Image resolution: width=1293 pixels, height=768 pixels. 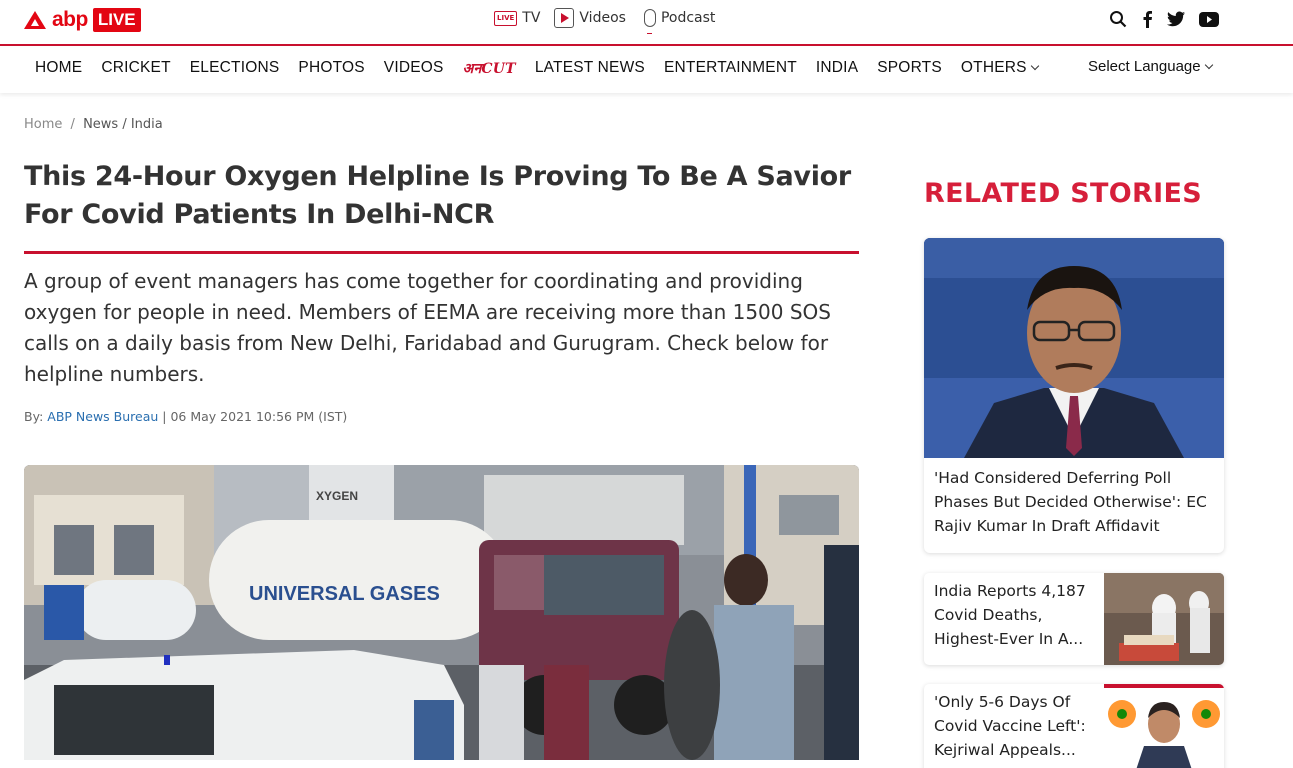 I want to click on facebook-icon, so click(x=1147, y=19).